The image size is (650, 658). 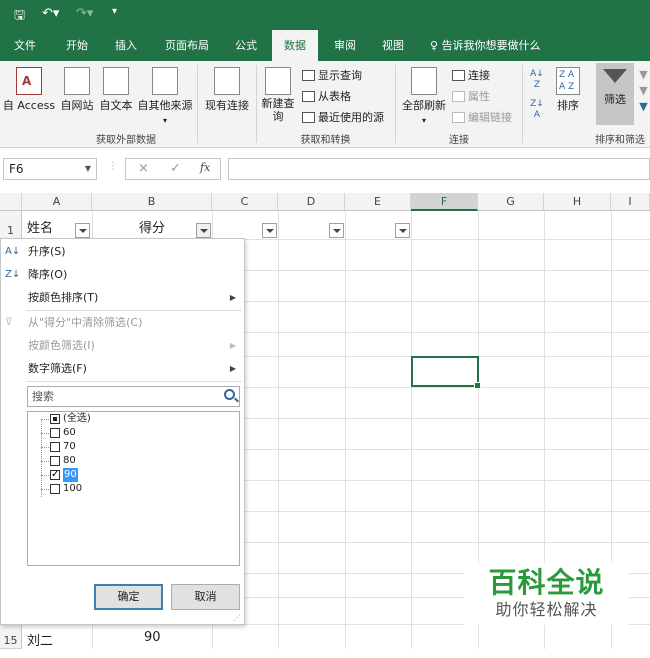 What do you see at coordinates (479, 96) in the screenshot?
I see `properties-label: 属性` at bounding box center [479, 96].